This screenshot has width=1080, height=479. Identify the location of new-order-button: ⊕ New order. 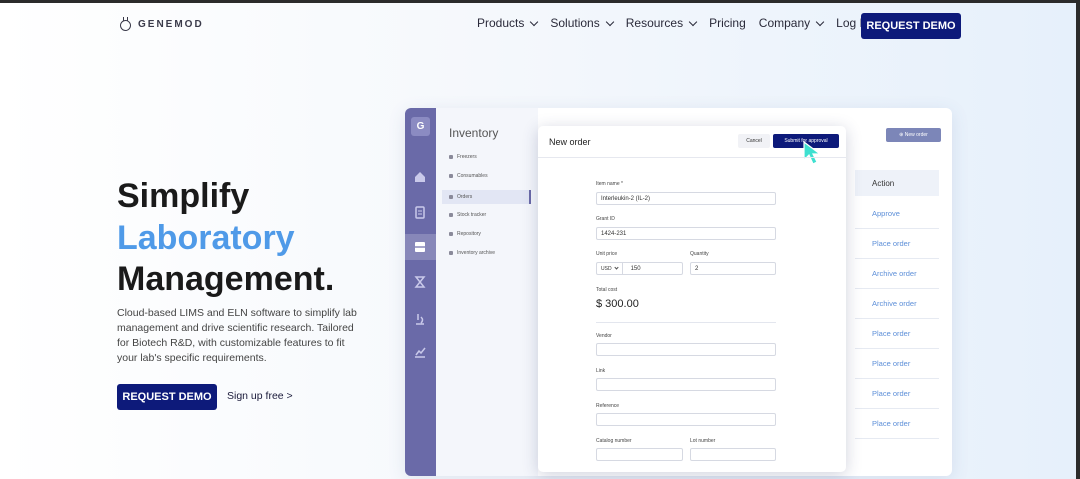
(913, 135).